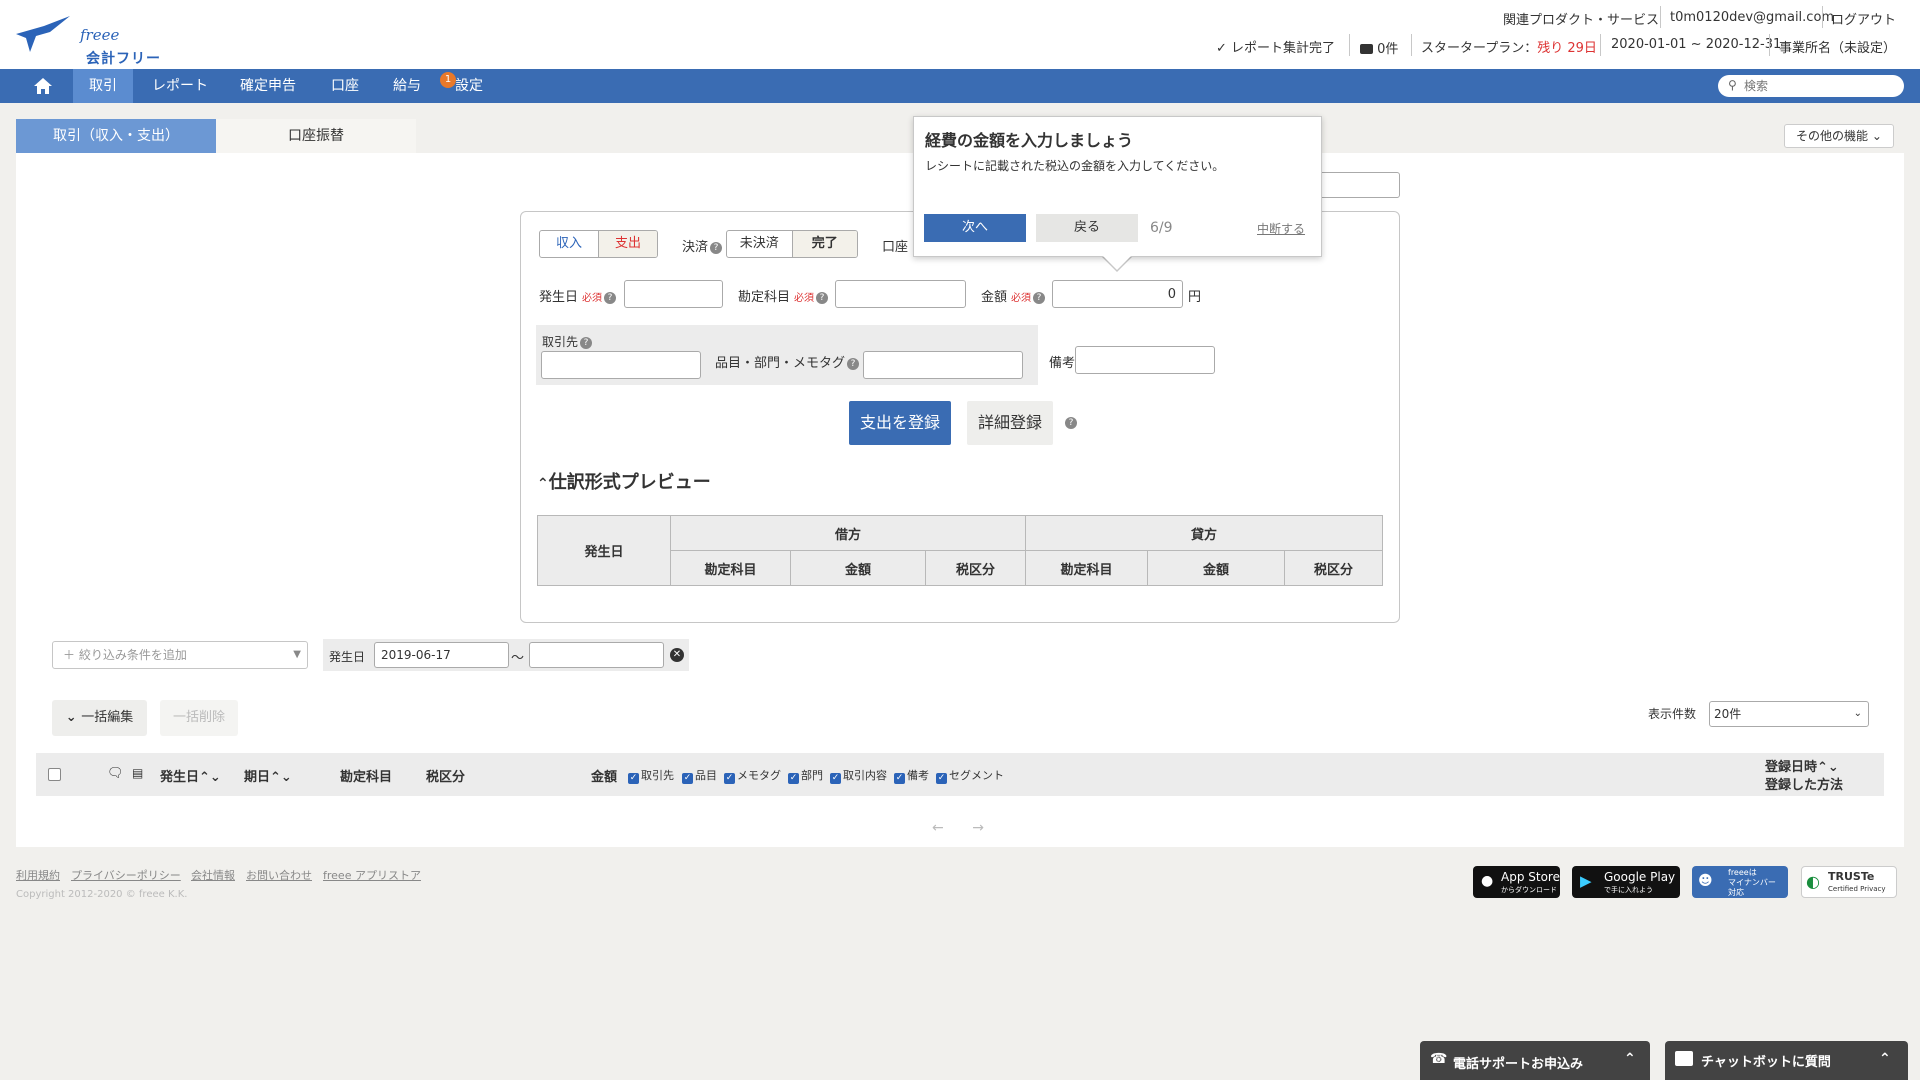  I want to click on partner-input, so click(621, 365).